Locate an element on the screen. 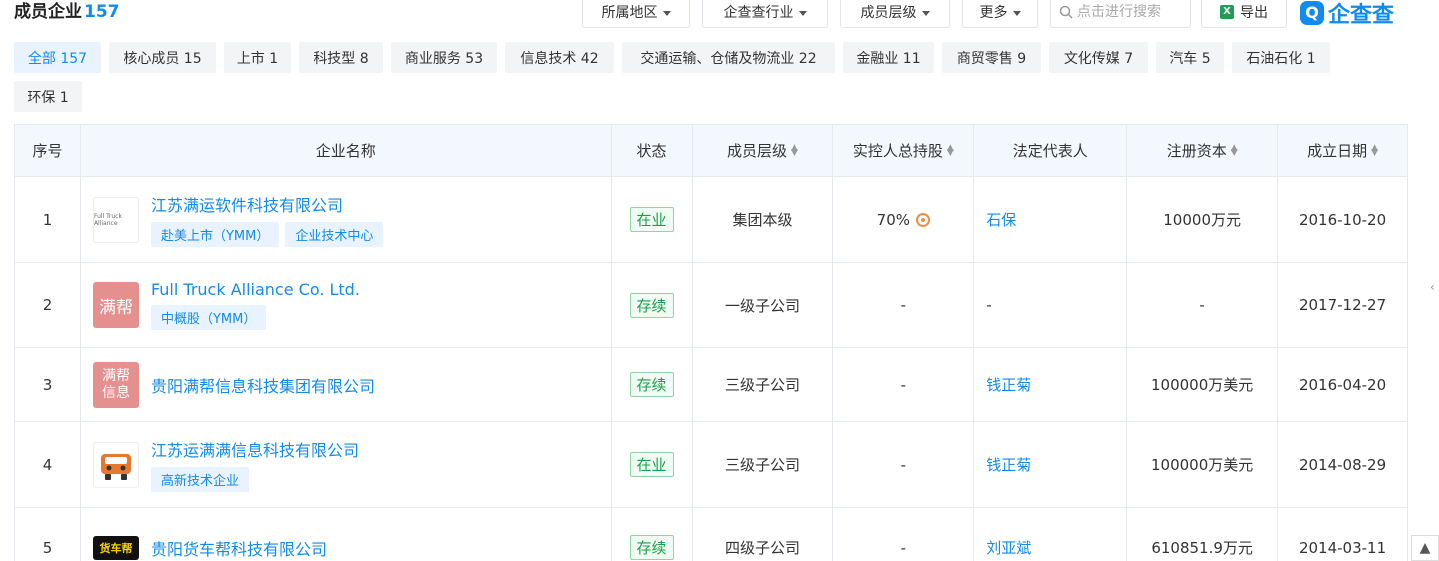 Image resolution: width=1439 pixels, height=561 pixels. capital-cell: - is located at coordinates (1203, 305).